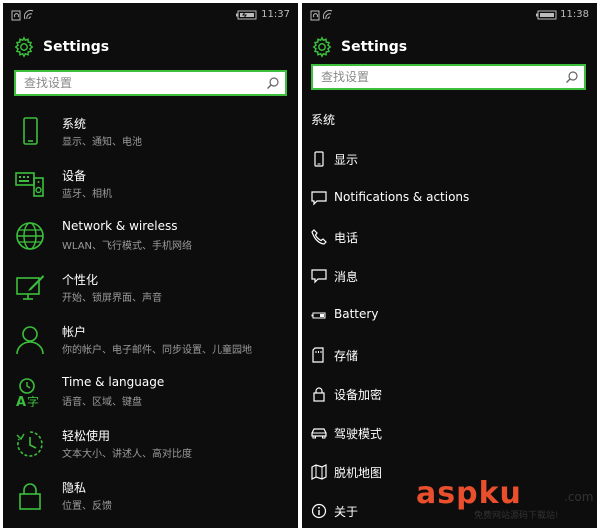 The height and width of the screenshot is (531, 600). Describe the element at coordinates (21, 401) in the screenshot. I see `svg-text: A` at that location.